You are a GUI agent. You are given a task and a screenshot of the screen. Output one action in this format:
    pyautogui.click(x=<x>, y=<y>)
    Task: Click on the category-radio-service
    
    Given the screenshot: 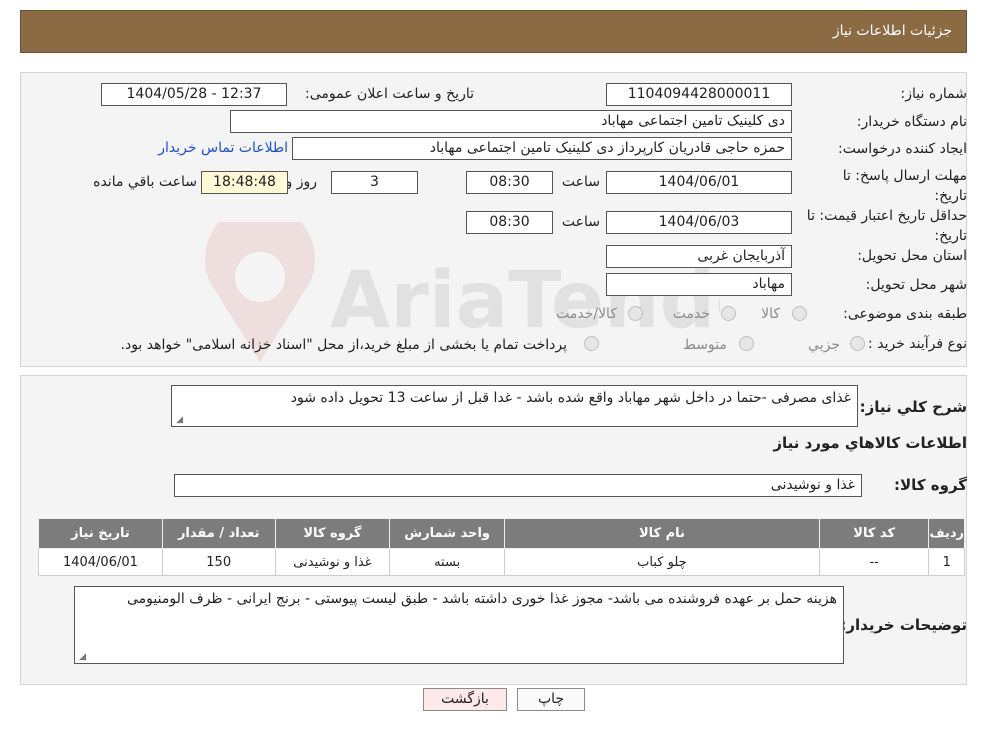 What is the action you would take?
    pyautogui.click(x=728, y=313)
    